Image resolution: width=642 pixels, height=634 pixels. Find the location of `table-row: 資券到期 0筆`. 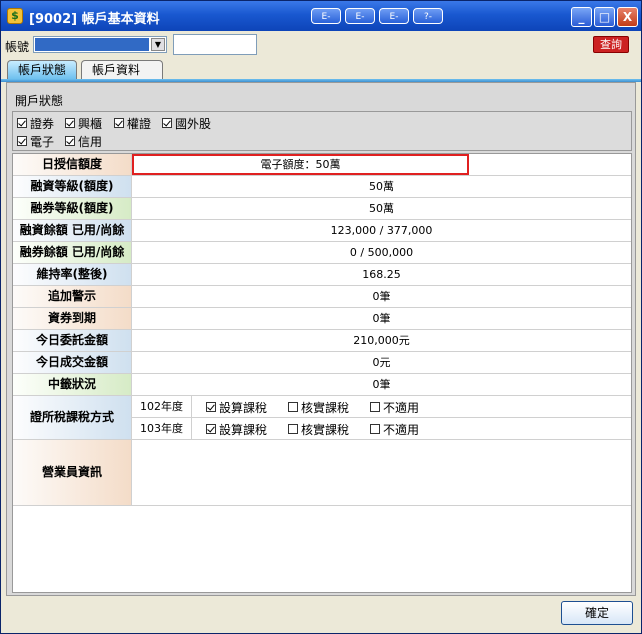

table-row: 資券到期 0筆 is located at coordinates (322, 319).